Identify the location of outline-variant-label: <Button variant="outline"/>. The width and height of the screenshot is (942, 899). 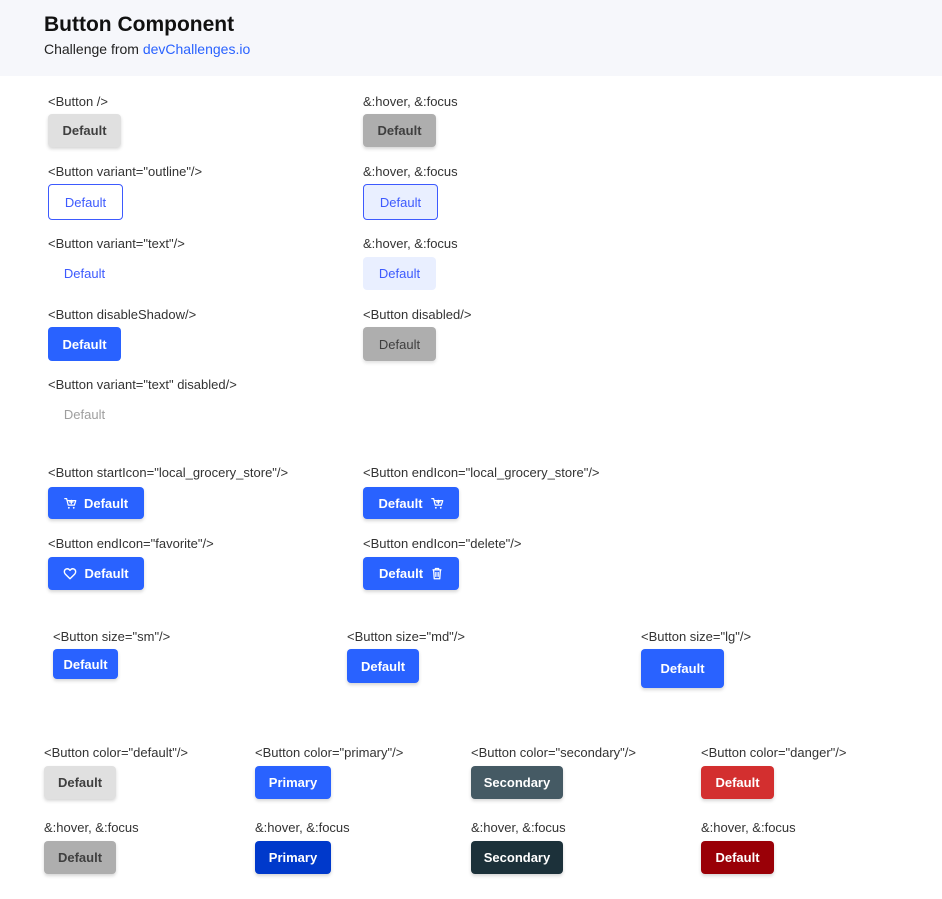
(125, 171).